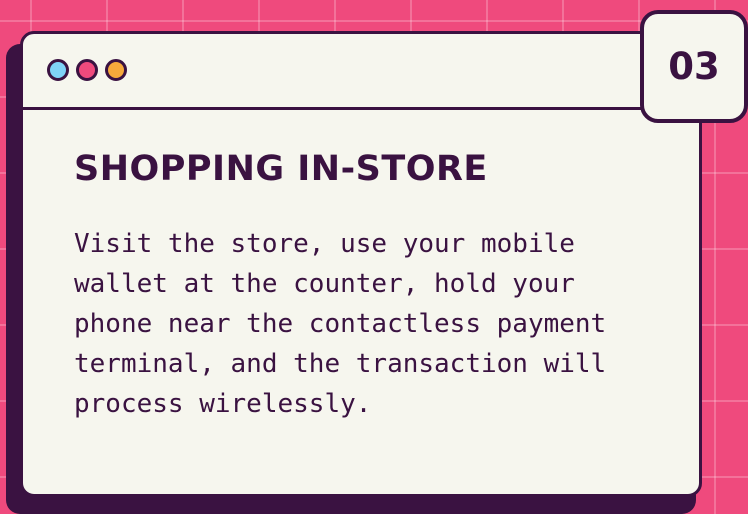 The height and width of the screenshot is (514, 748). I want to click on window-dot-blue, so click(58, 70).